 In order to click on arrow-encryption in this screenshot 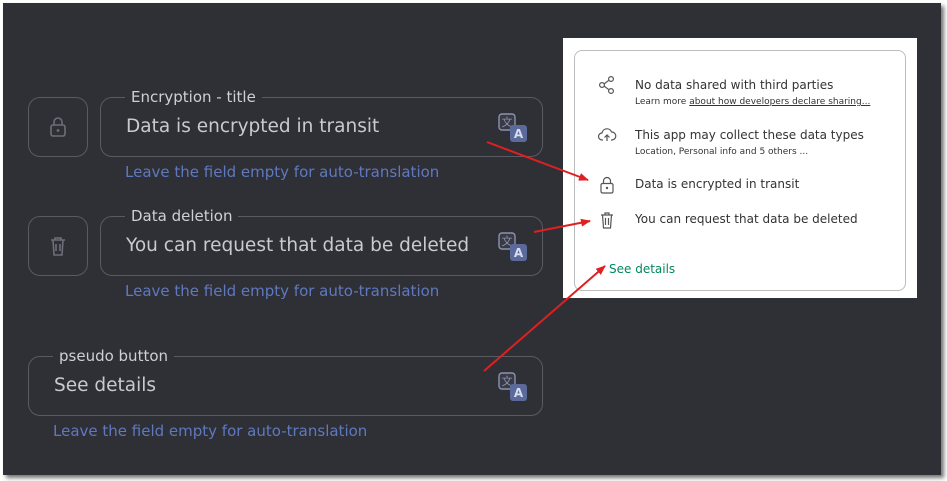, I will do `click(537, 161)`.